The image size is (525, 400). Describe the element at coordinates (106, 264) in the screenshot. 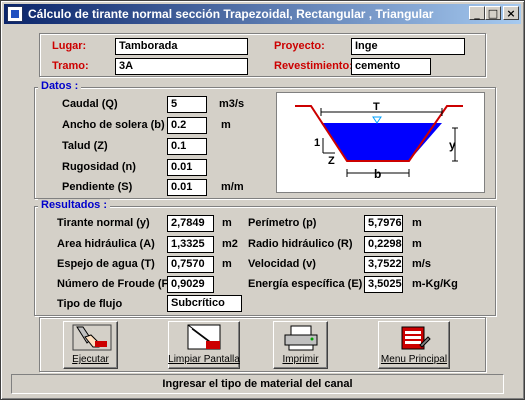

I see `espejo-label: Espejo de agua (T)` at that location.